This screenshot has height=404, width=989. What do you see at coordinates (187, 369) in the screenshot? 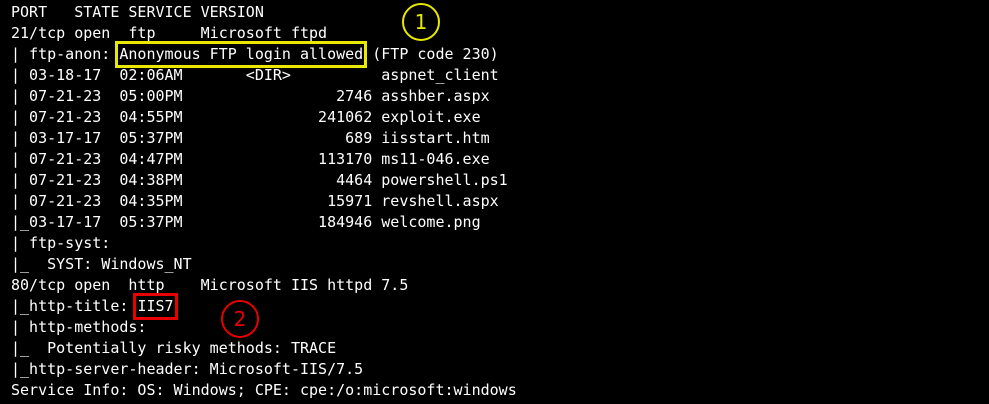
I see `terminal-line-server-header: |_http-server-header: Microsoft-IIS/7.5` at bounding box center [187, 369].